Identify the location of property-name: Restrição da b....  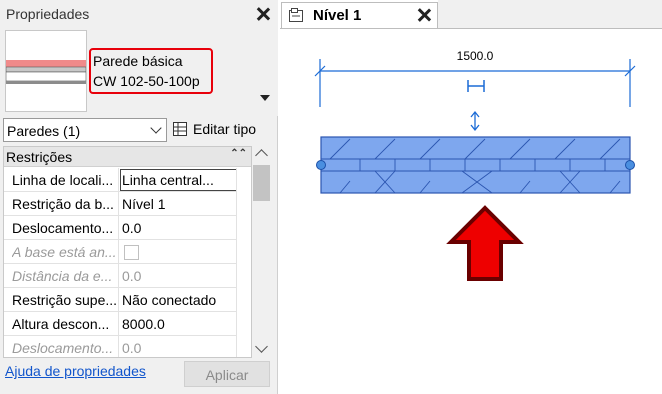
(63, 204).